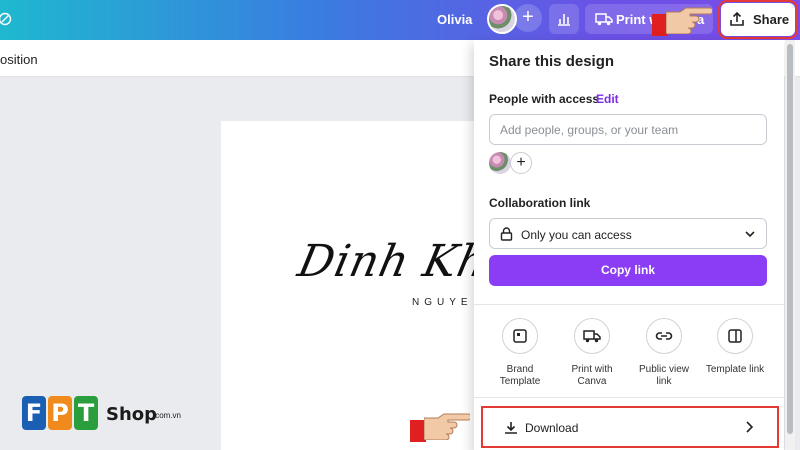 Image resolution: width=800 pixels, height=450 pixels. I want to click on template-link-option: Template link, so click(735, 347).